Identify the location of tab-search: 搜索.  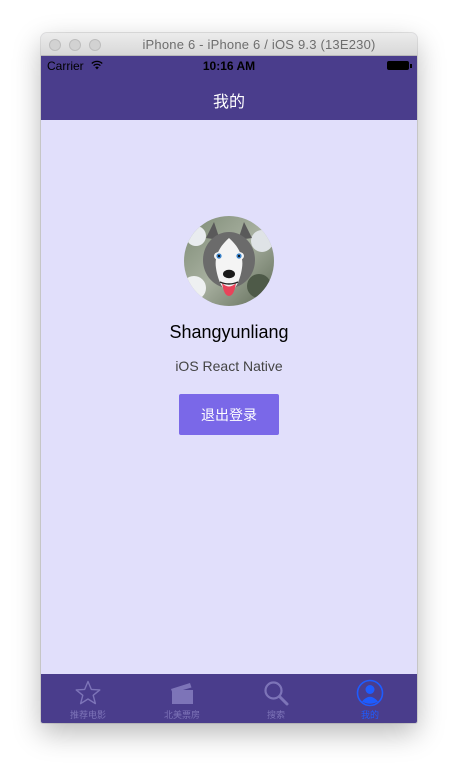
(276, 698).